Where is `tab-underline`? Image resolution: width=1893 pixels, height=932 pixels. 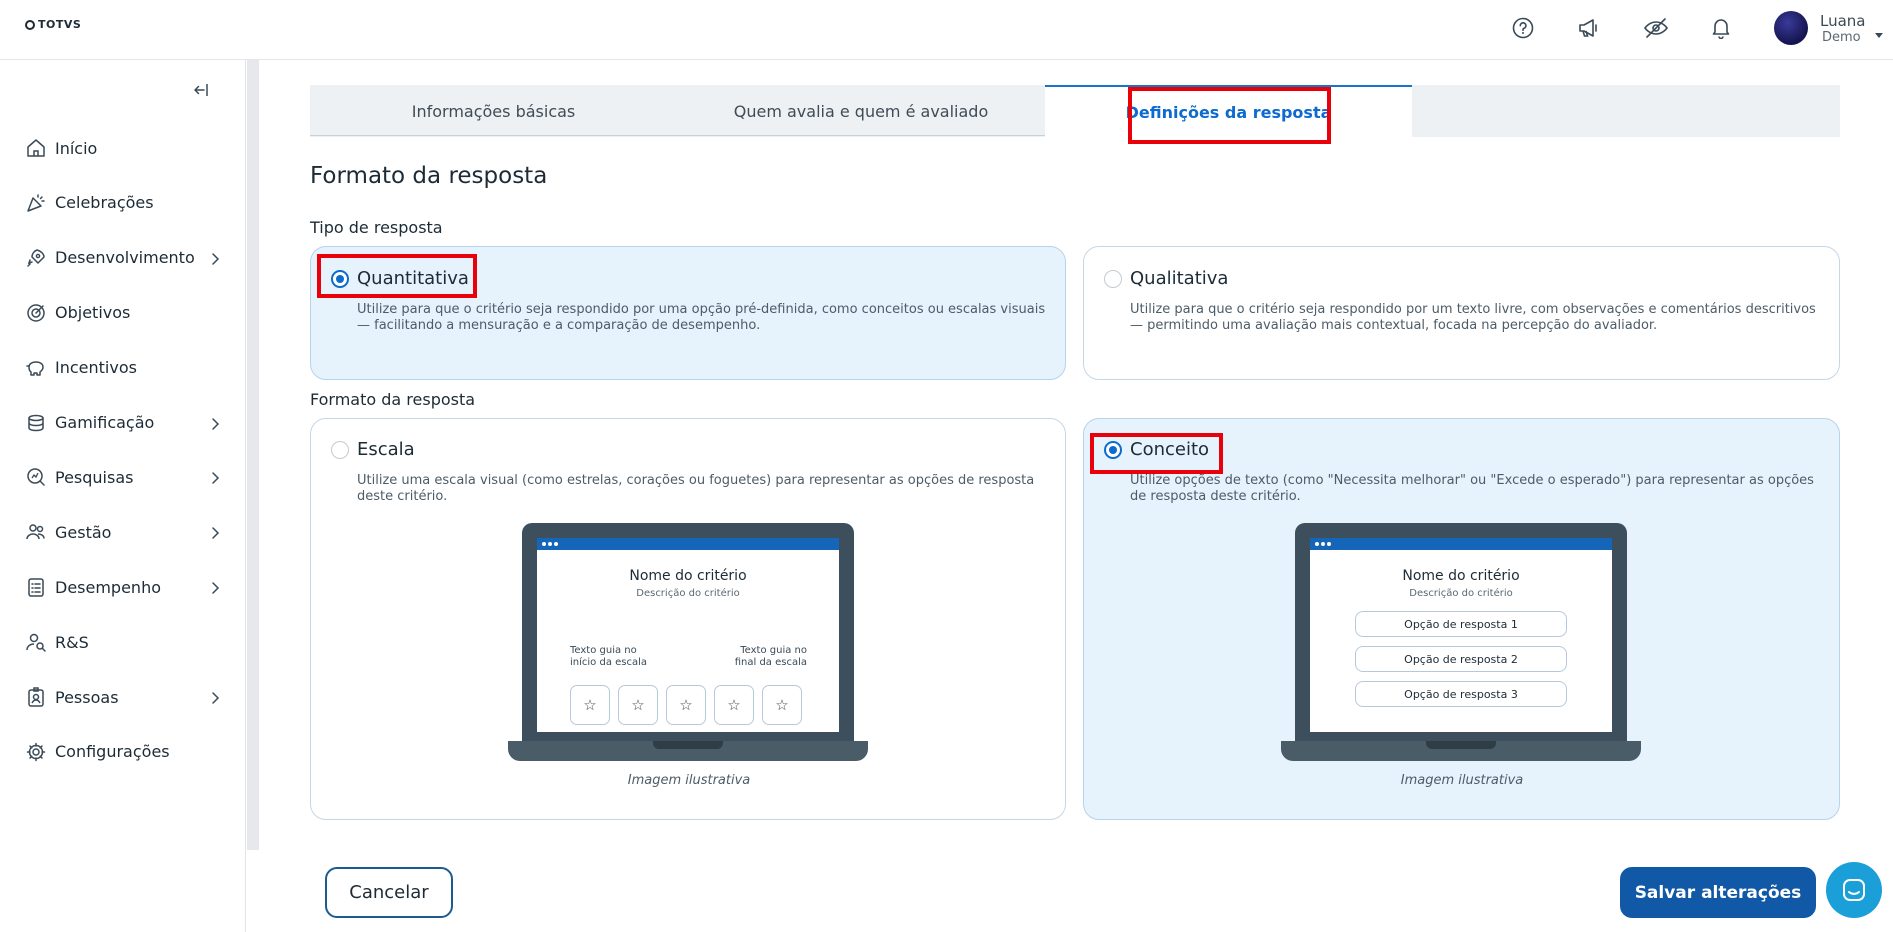
tab-underline is located at coordinates (677, 135).